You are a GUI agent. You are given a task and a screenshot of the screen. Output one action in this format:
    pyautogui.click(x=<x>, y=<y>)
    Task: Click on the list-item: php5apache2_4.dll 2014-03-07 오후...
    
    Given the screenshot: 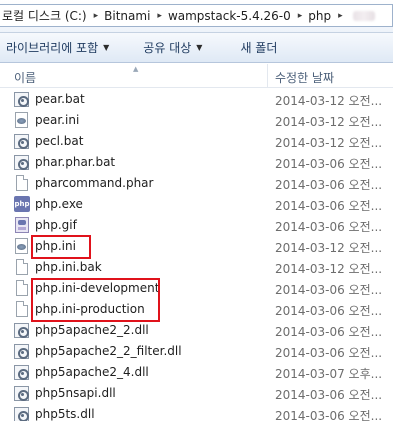 What is the action you would take?
    pyautogui.click(x=196, y=372)
    